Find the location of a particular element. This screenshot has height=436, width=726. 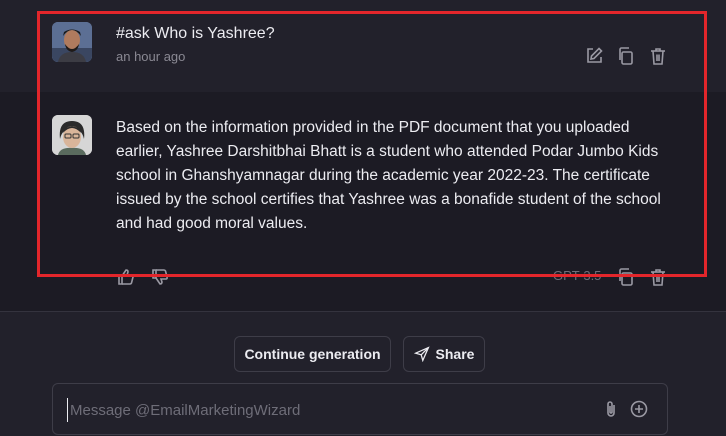

continue-generation-label: Continue generation is located at coordinates (312, 354).